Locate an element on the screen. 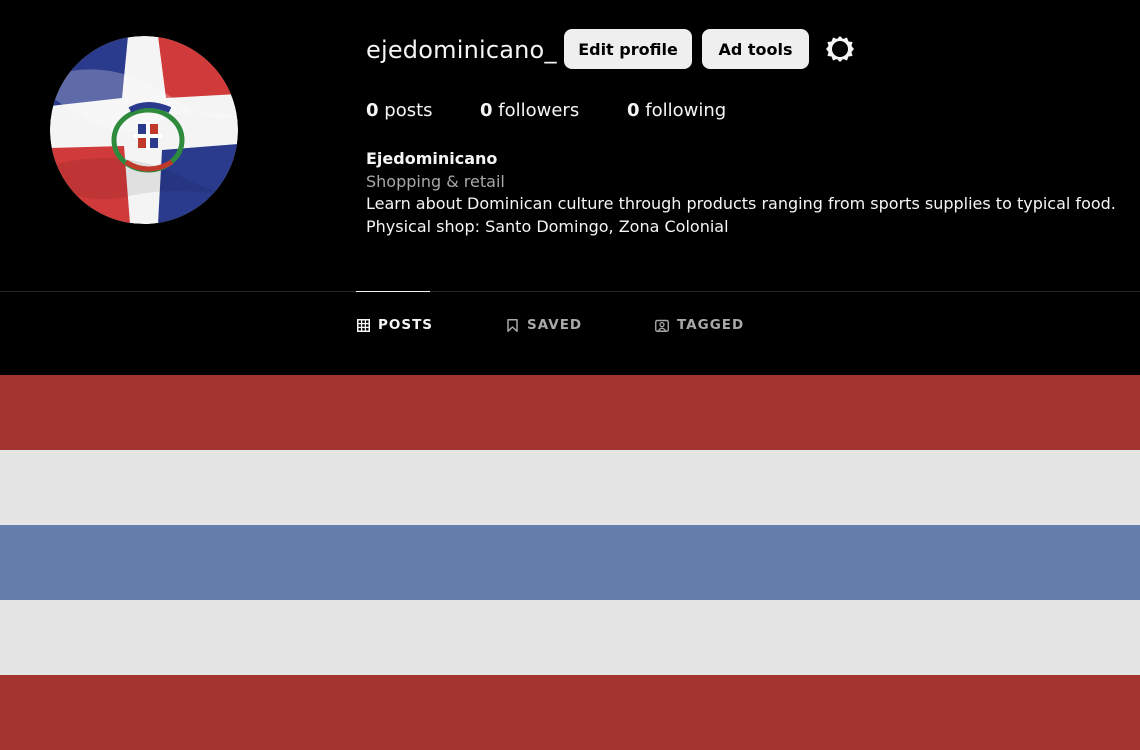  following-count: 0 following is located at coordinates (676, 111).